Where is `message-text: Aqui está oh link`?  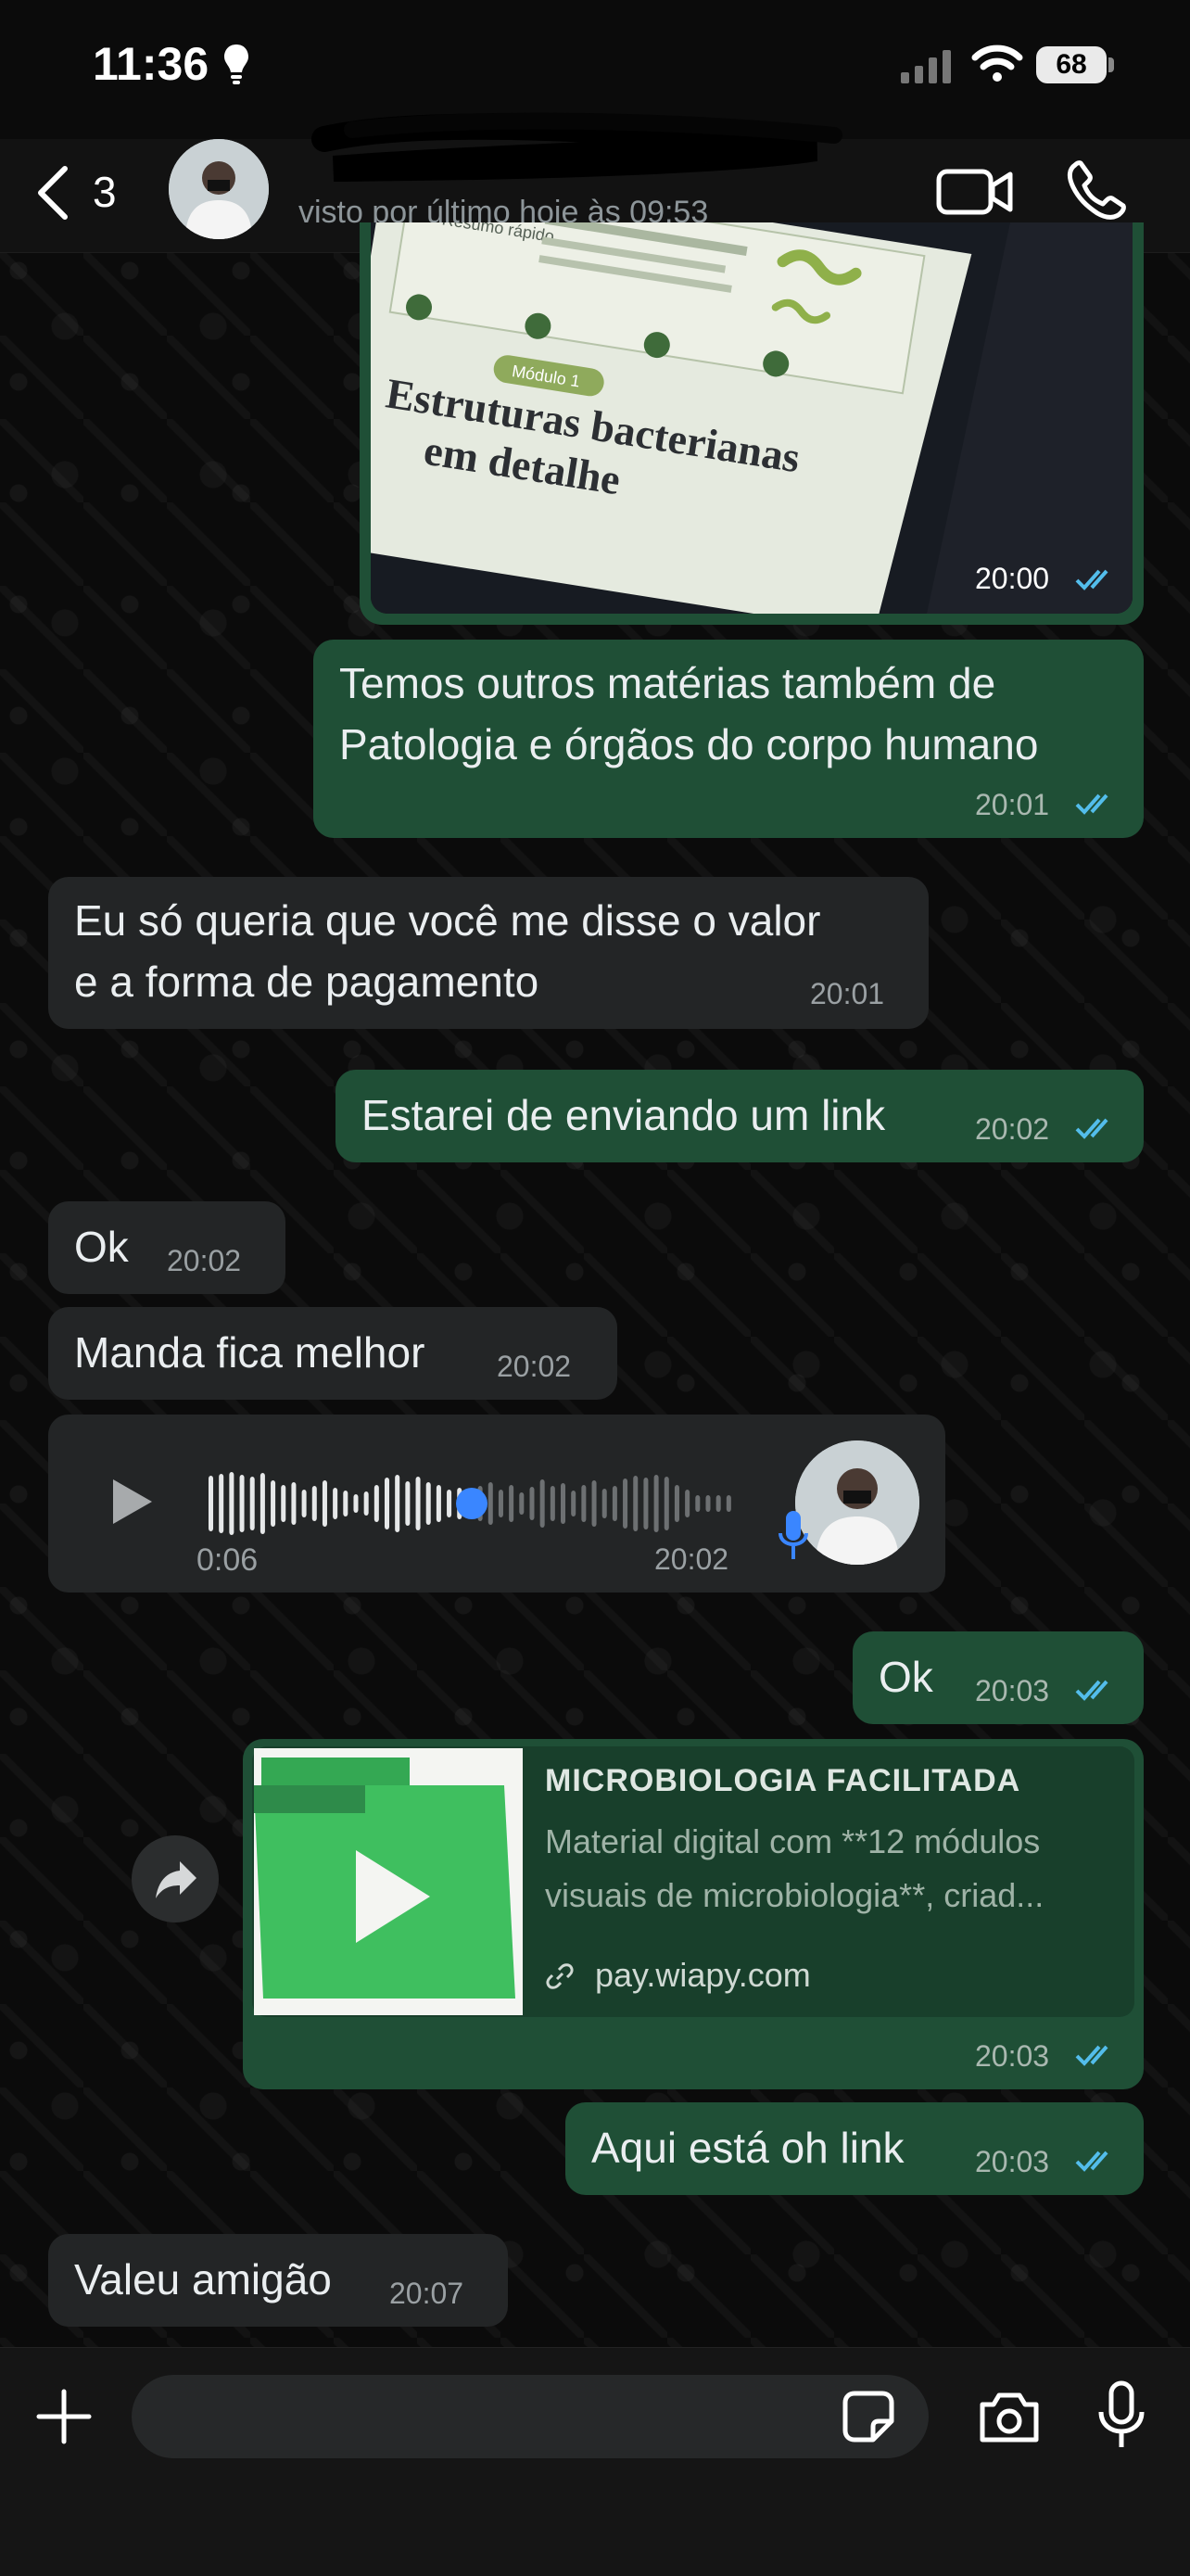
message-text: Aqui está oh link is located at coordinates (748, 2148).